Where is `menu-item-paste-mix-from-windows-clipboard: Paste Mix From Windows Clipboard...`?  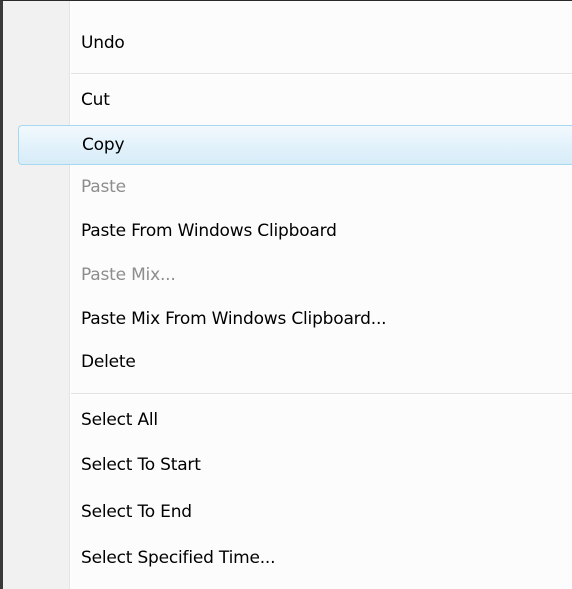
menu-item-paste-mix-from-windows-clipboard: Paste Mix From Windows Clipboard... is located at coordinates (291, 319).